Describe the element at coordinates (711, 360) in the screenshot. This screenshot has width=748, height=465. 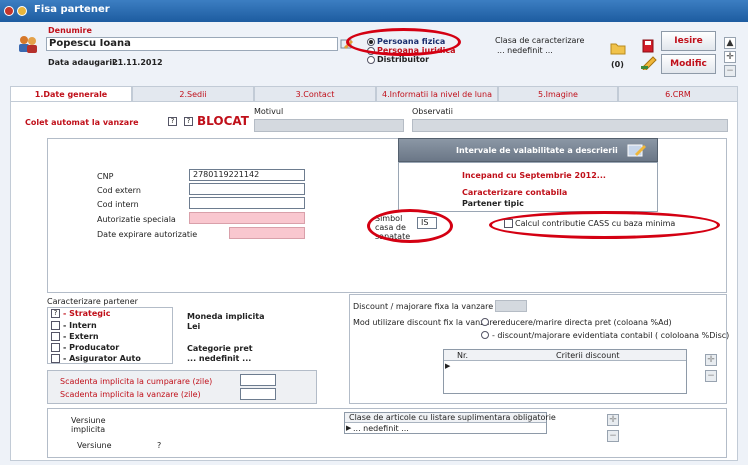
I see `add-criteriu-icon: ✛` at that location.